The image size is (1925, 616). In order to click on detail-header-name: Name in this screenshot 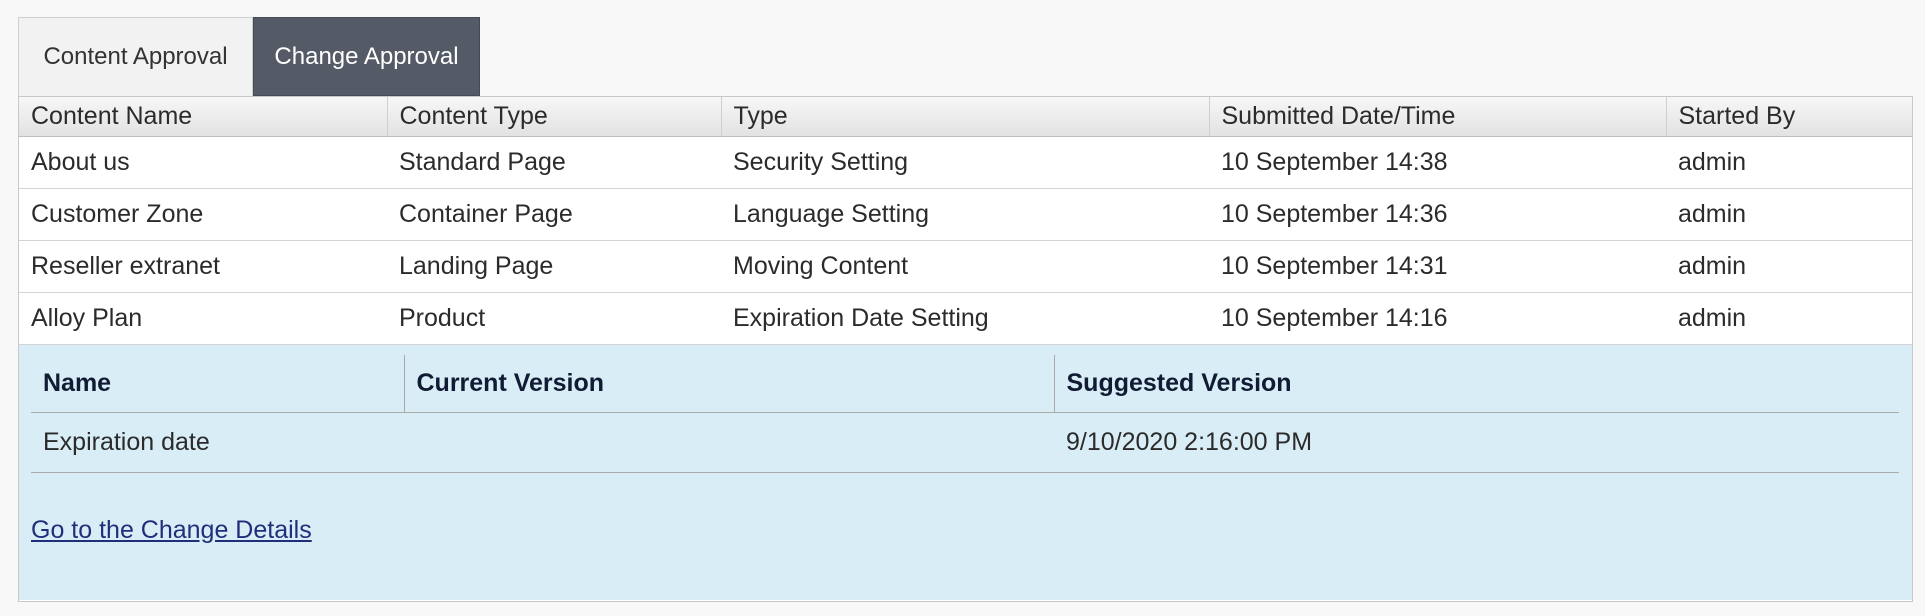, I will do `click(217, 383)`.